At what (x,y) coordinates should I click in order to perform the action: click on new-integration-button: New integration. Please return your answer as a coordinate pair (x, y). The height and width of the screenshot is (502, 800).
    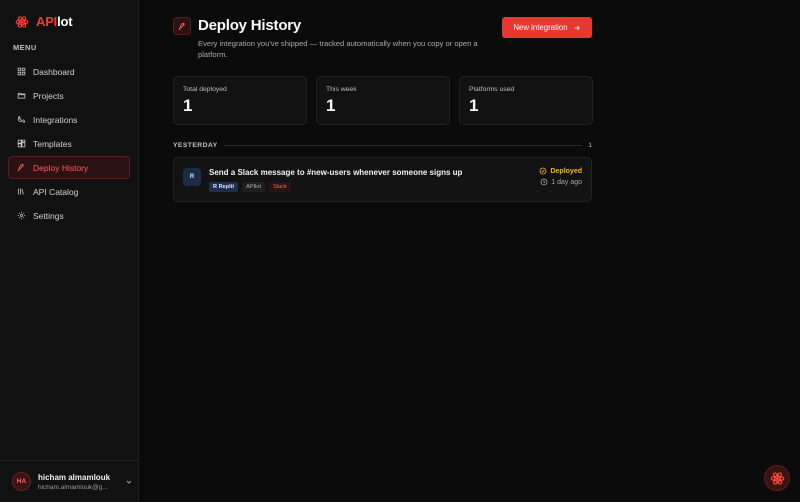
    Looking at the image, I should click on (547, 27).